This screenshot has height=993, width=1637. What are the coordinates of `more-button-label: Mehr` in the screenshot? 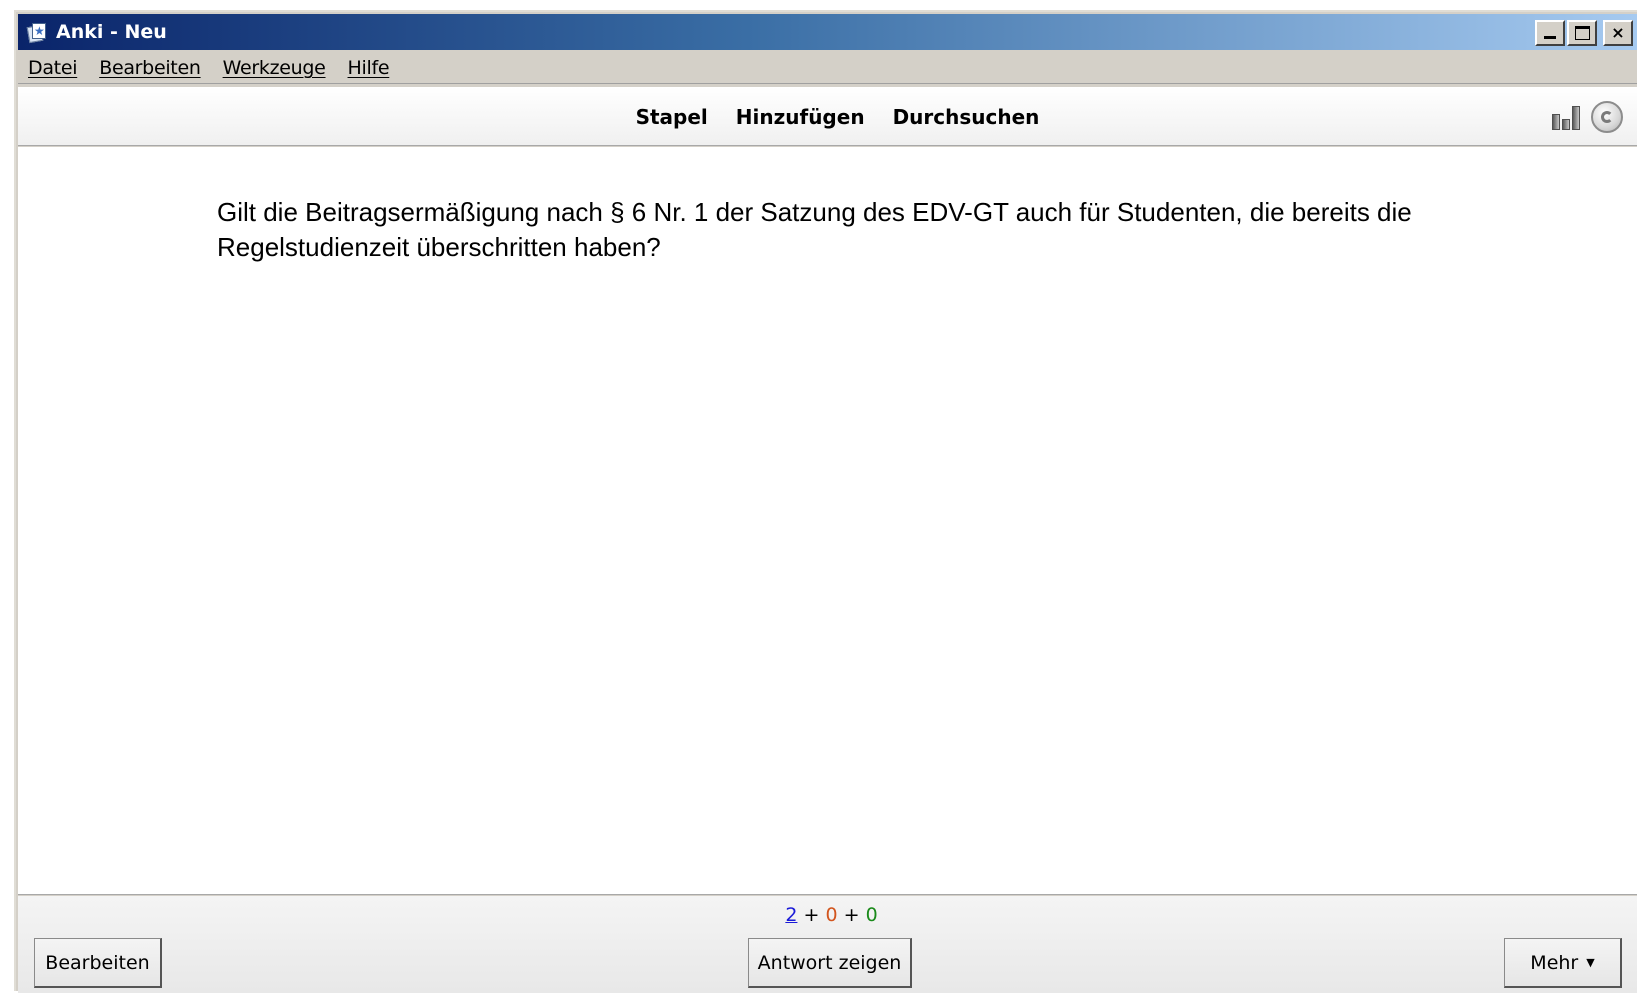 It's located at (1554, 962).